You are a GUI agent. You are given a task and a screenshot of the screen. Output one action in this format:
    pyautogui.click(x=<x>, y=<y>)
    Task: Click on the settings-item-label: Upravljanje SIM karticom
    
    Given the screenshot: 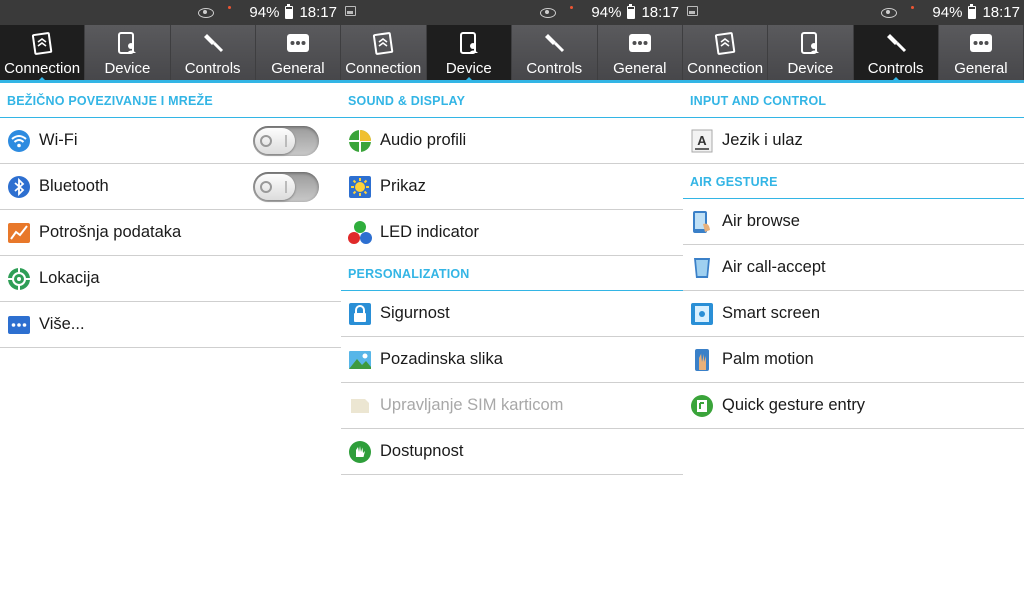 What is the action you would take?
    pyautogui.click(x=472, y=405)
    